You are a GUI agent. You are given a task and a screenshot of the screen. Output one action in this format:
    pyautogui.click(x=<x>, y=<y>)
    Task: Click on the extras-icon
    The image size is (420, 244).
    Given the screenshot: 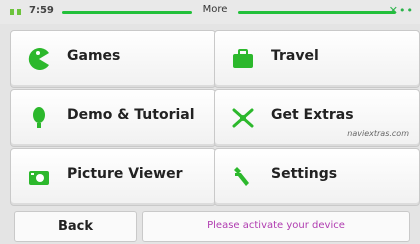 What is the action you would take?
    pyautogui.click(x=243, y=118)
    